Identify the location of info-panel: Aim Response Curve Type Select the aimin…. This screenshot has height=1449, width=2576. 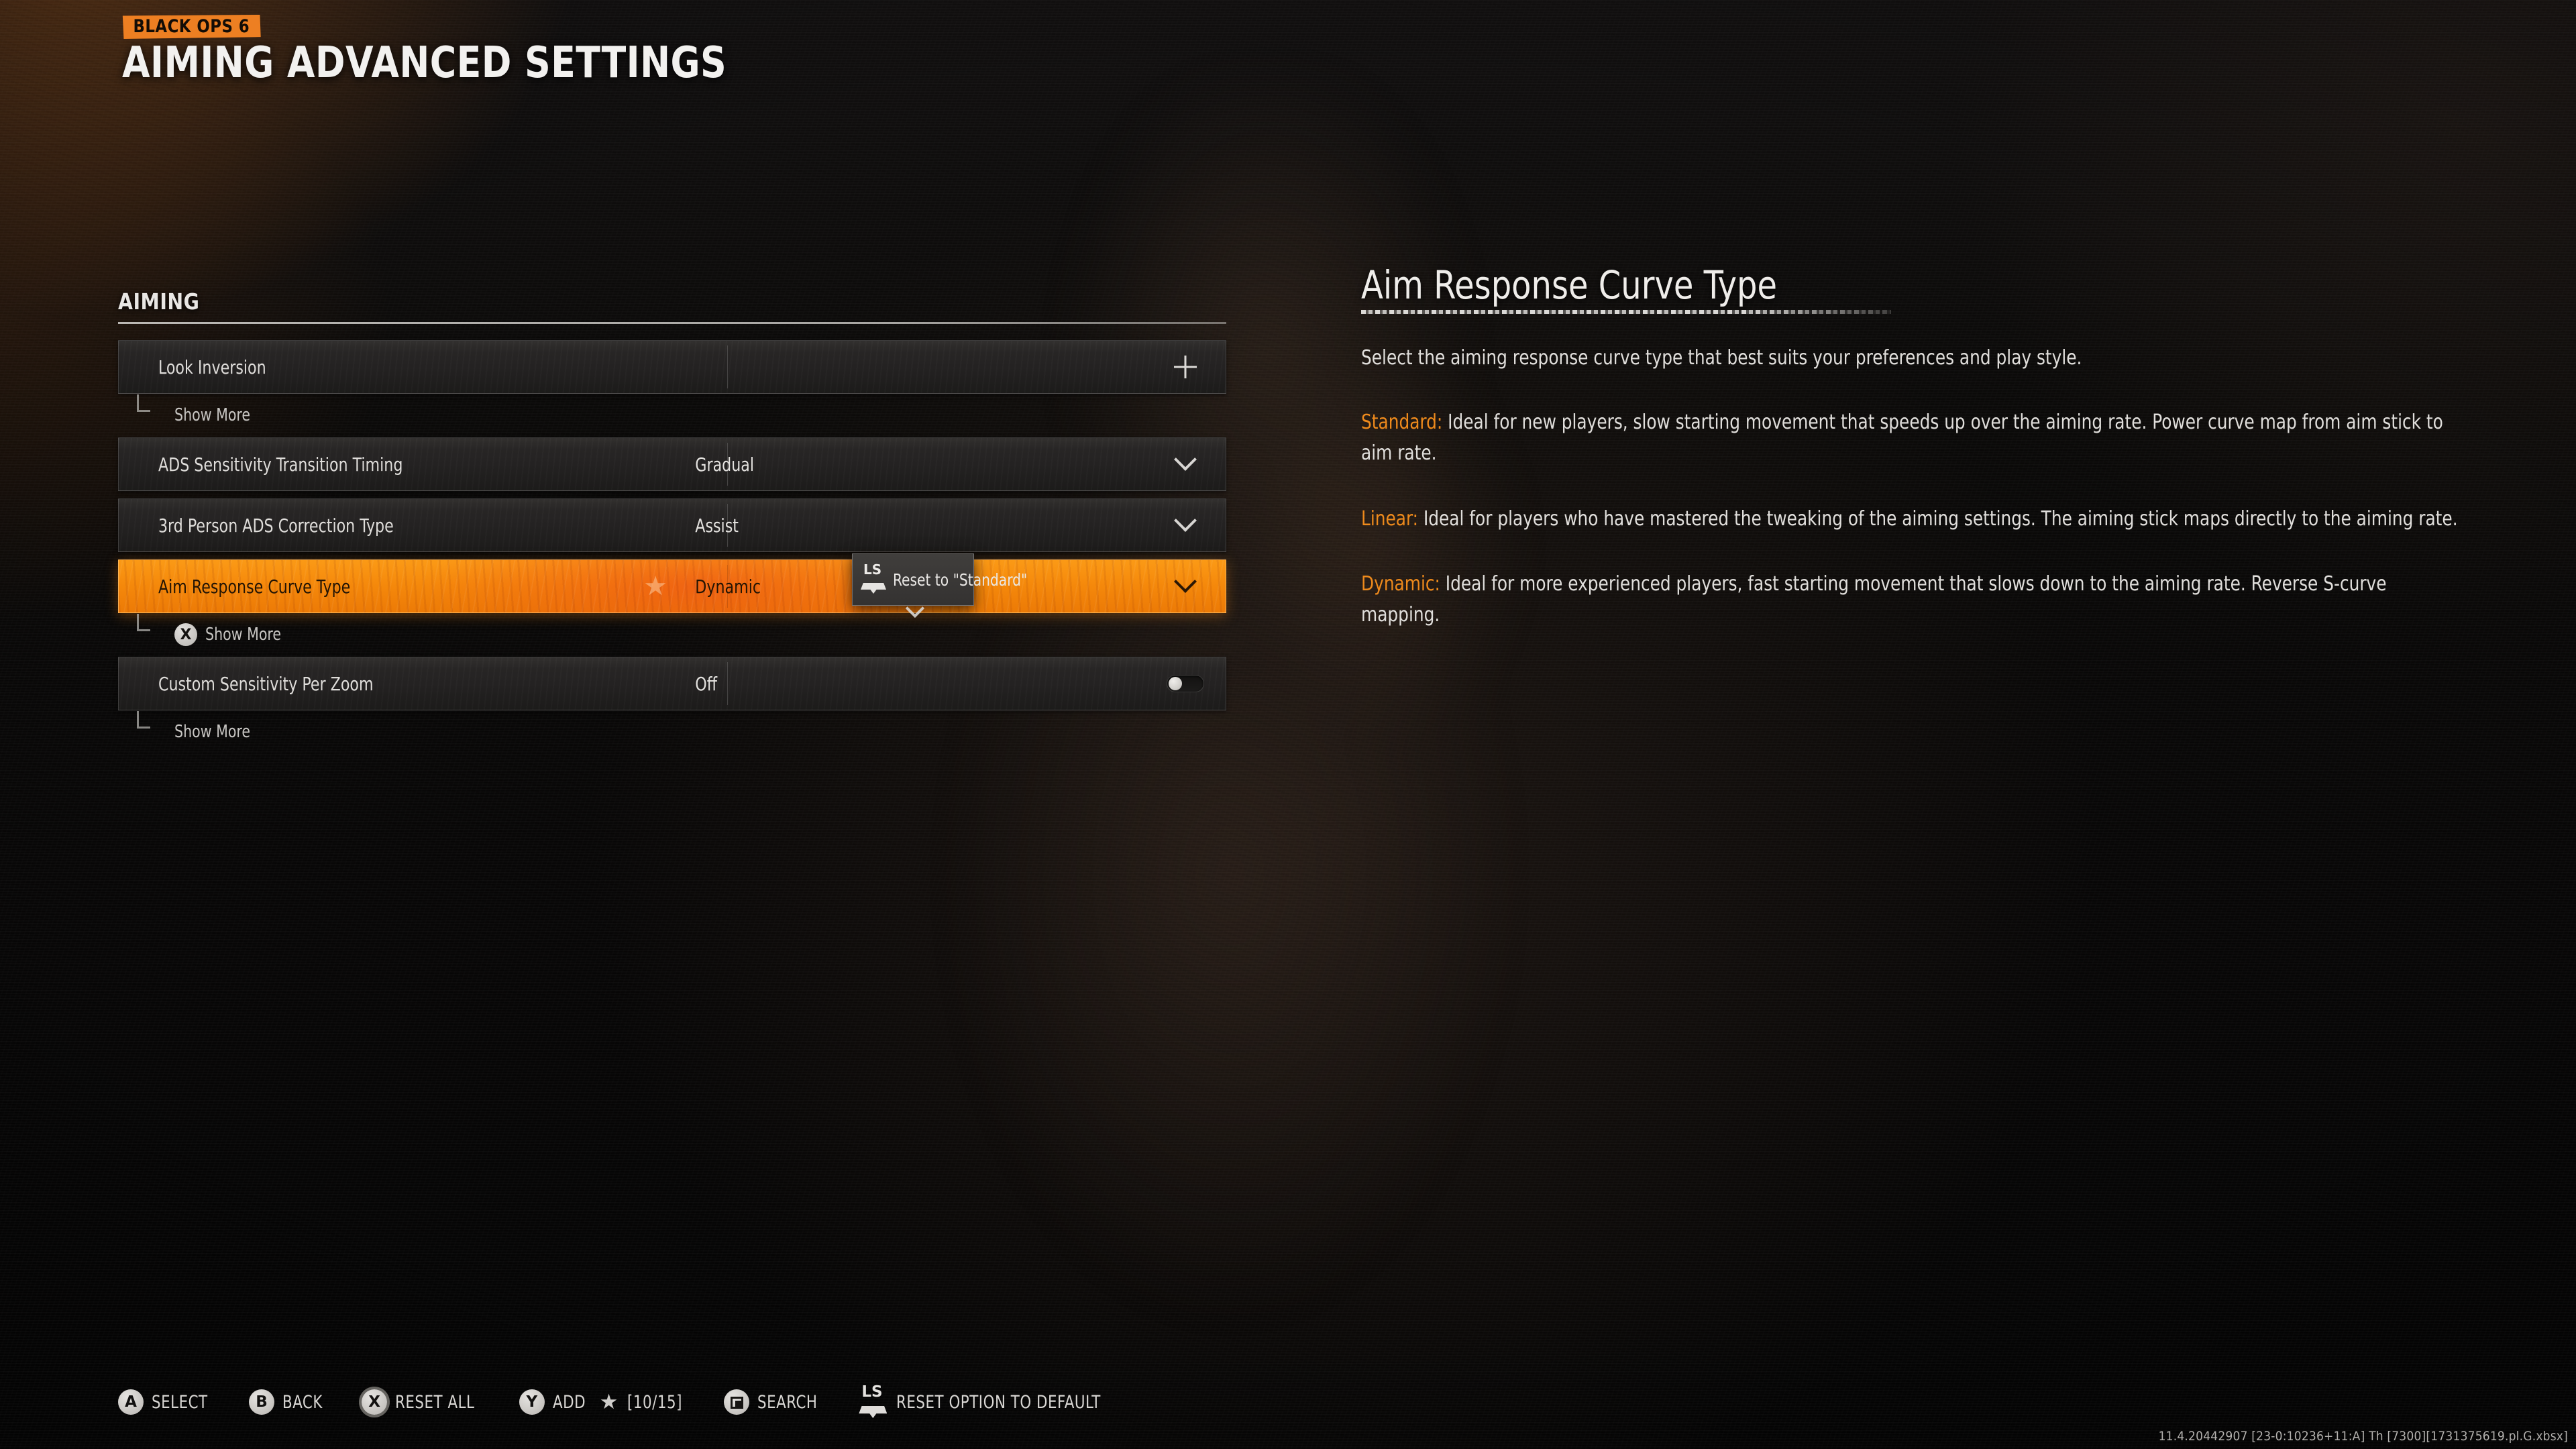
(1918, 447).